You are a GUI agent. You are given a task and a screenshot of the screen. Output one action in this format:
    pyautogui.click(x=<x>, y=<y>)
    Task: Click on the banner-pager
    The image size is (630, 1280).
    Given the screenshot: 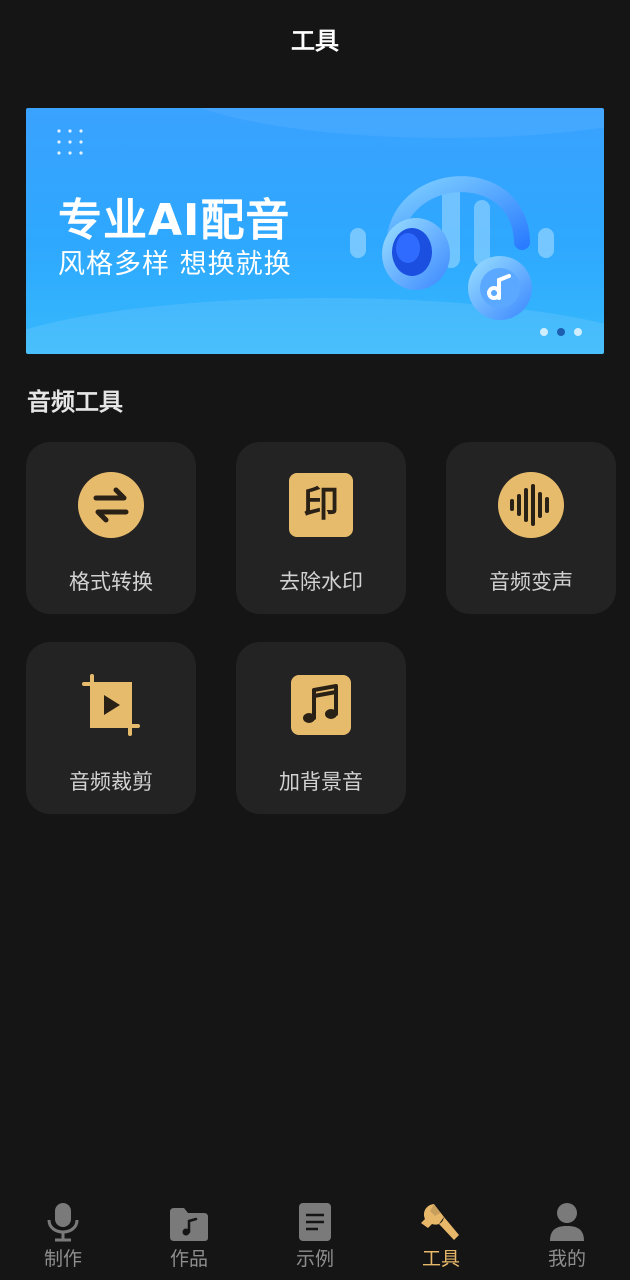 What is the action you would take?
    pyautogui.click(x=561, y=332)
    